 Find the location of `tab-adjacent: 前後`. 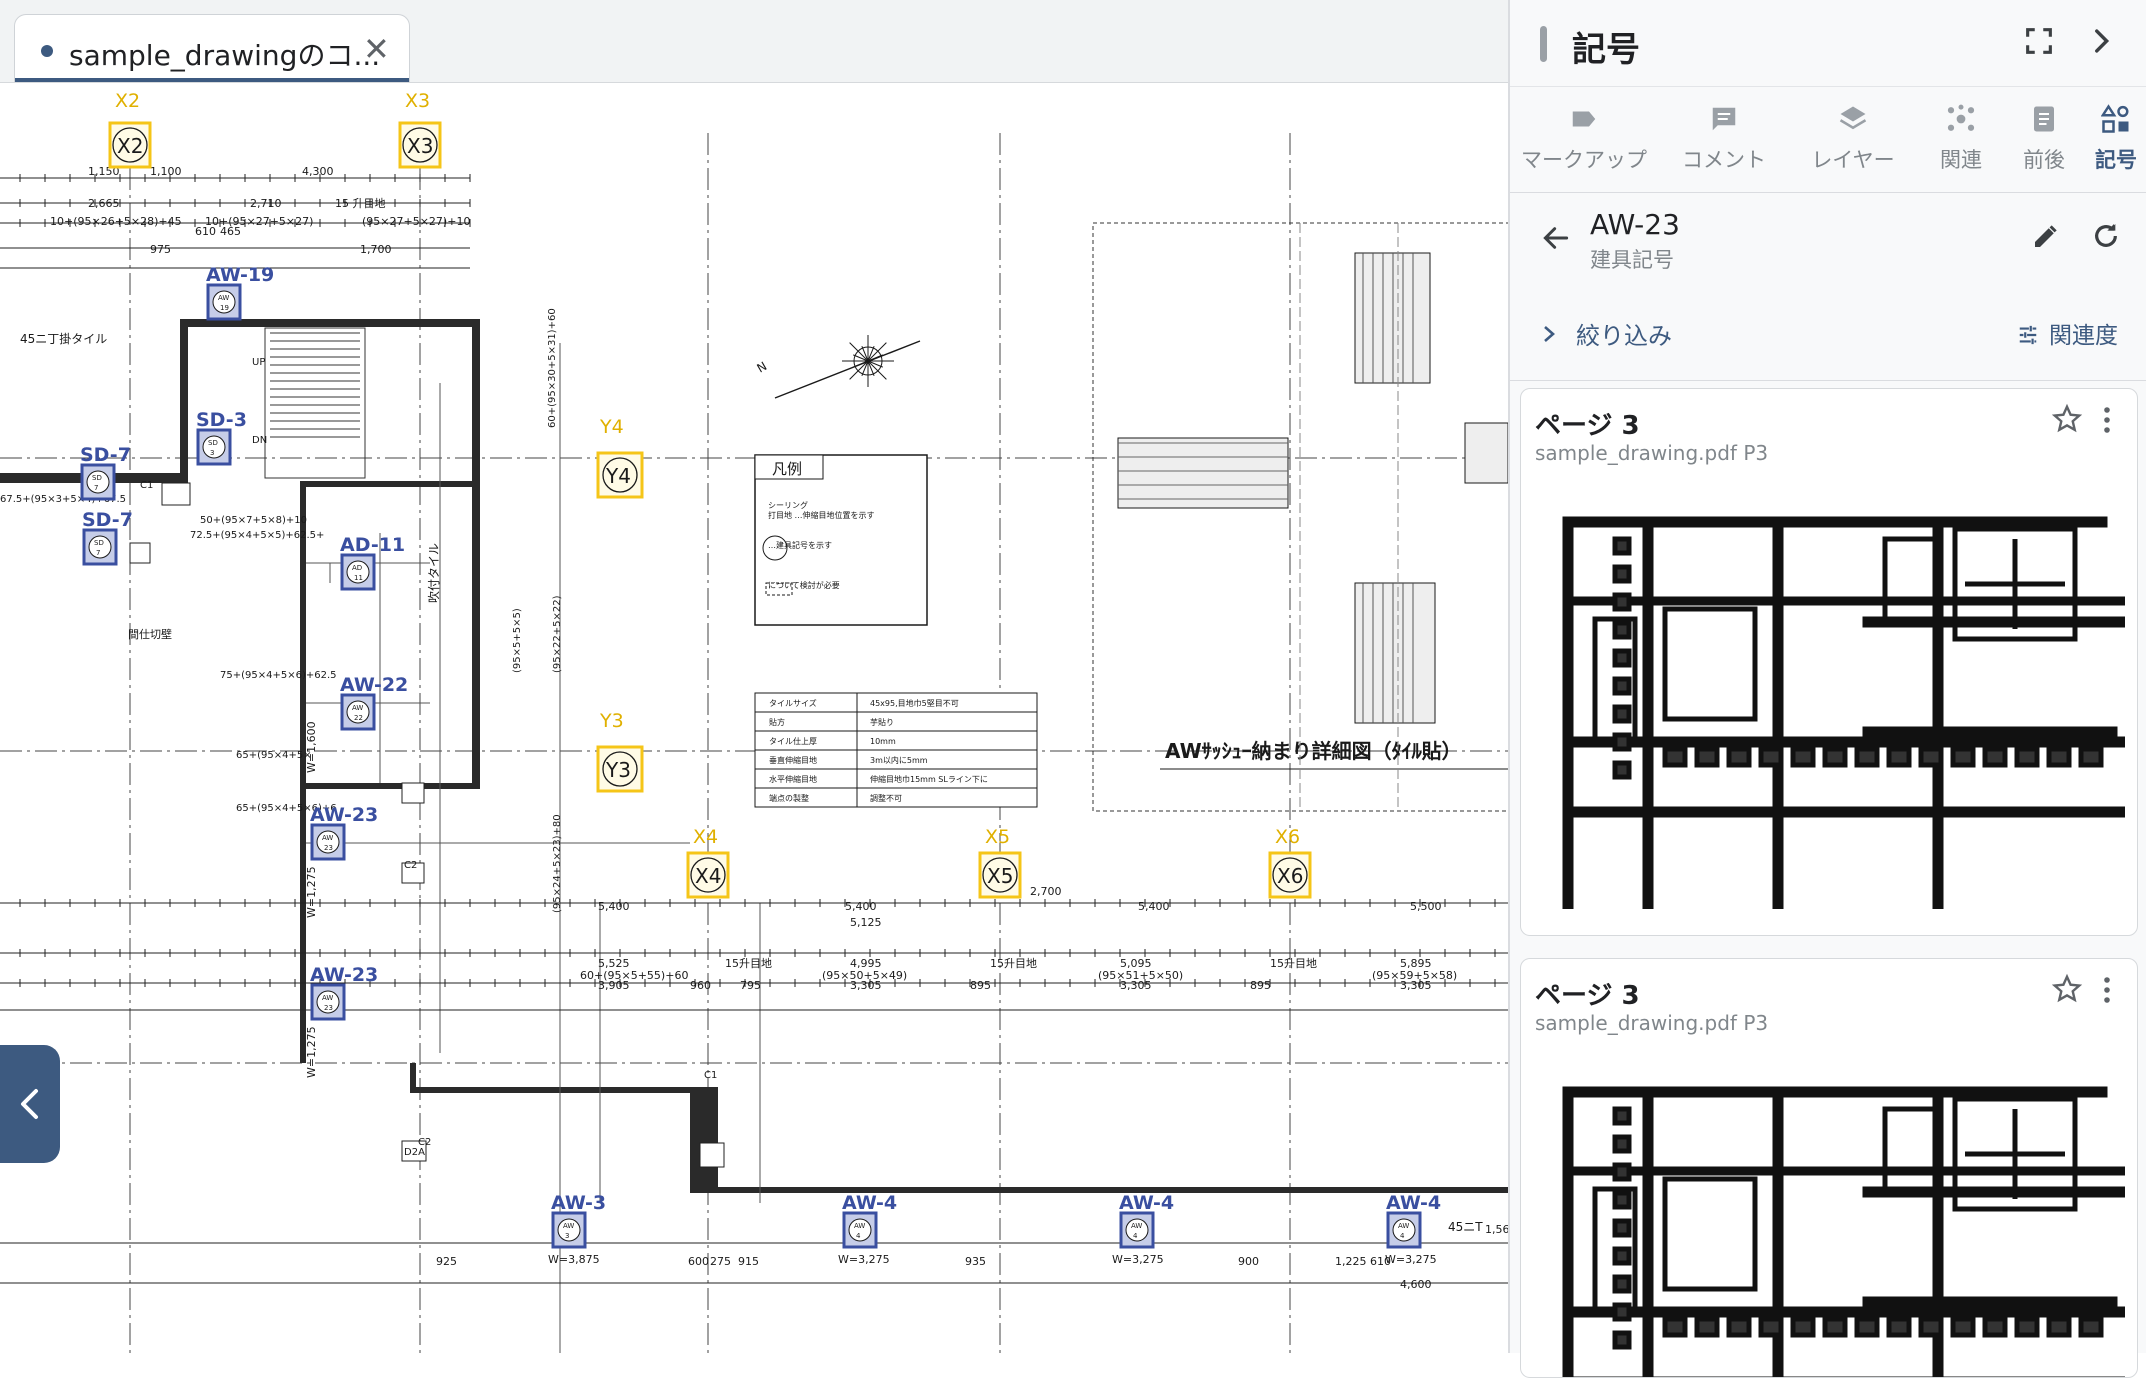

tab-adjacent: 前後 is located at coordinates (2044, 140).